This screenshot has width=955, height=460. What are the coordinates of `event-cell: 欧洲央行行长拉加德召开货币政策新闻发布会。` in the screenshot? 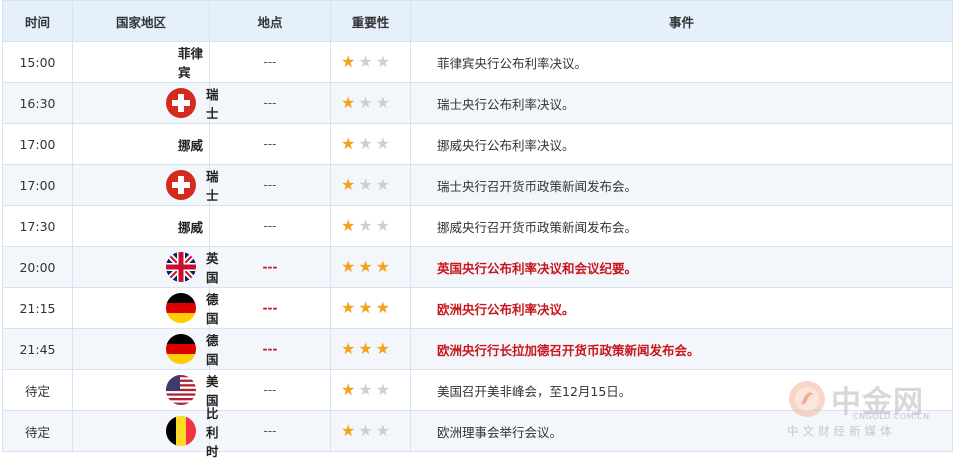 It's located at (681, 349).